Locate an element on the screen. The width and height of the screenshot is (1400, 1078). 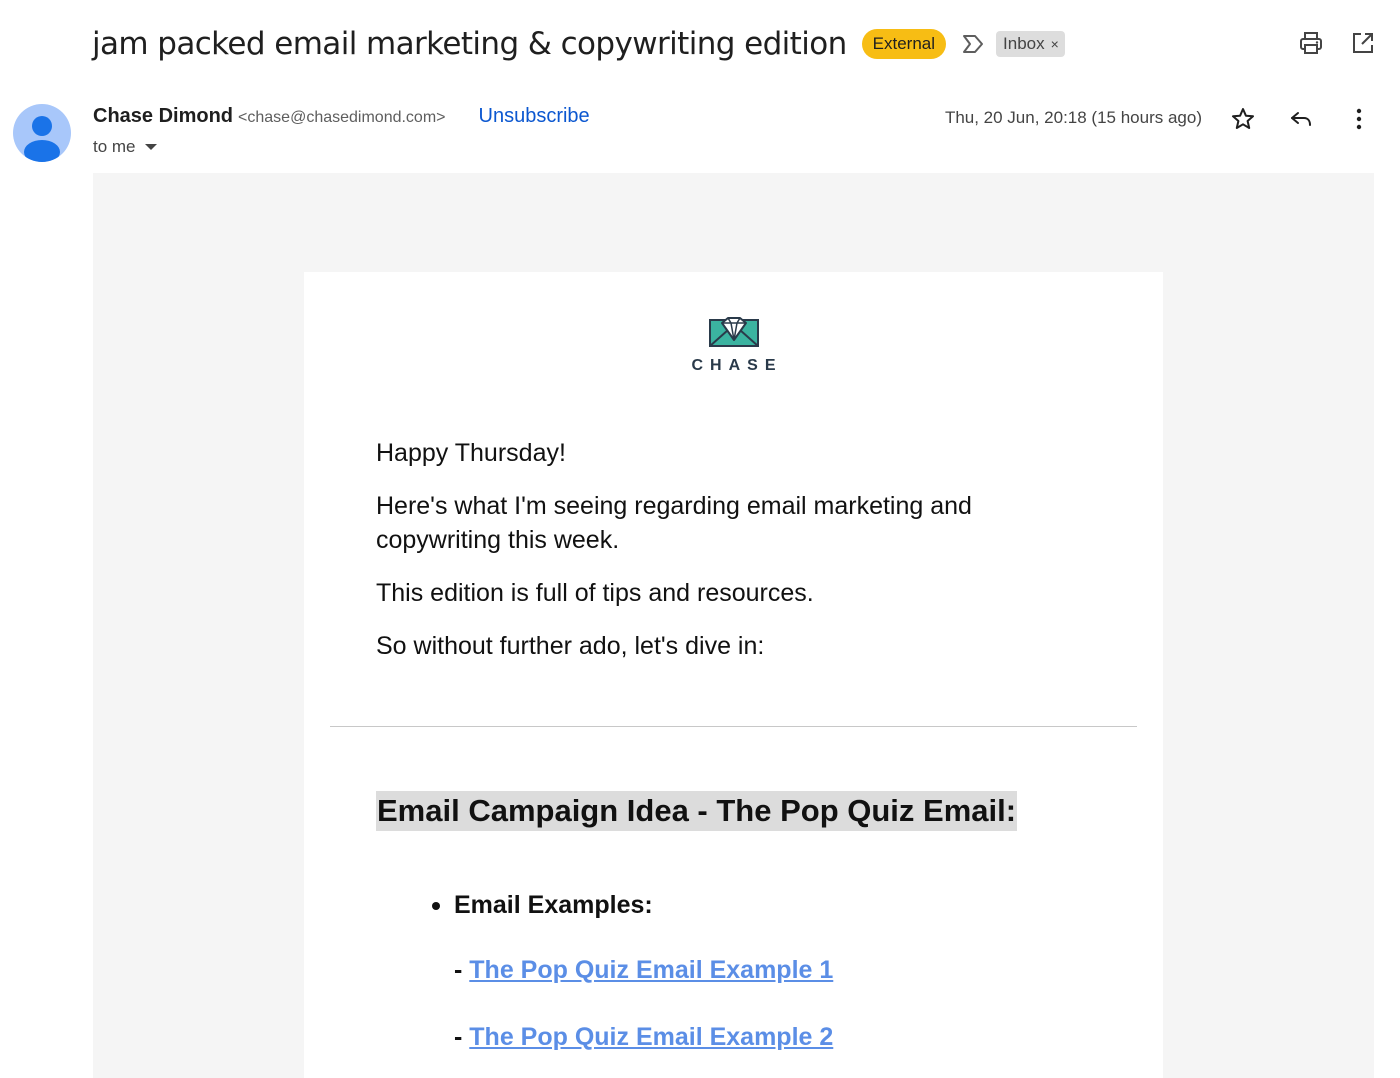
intro-paragraph: So without further ado, let's dive in: is located at coordinates (570, 646).